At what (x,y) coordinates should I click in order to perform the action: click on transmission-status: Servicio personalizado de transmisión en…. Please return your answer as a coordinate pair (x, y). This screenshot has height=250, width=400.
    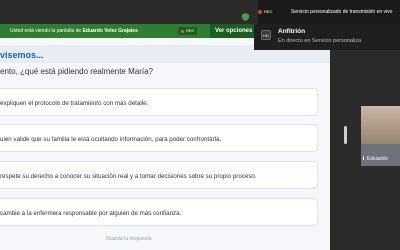
    Looking at the image, I should click on (342, 12).